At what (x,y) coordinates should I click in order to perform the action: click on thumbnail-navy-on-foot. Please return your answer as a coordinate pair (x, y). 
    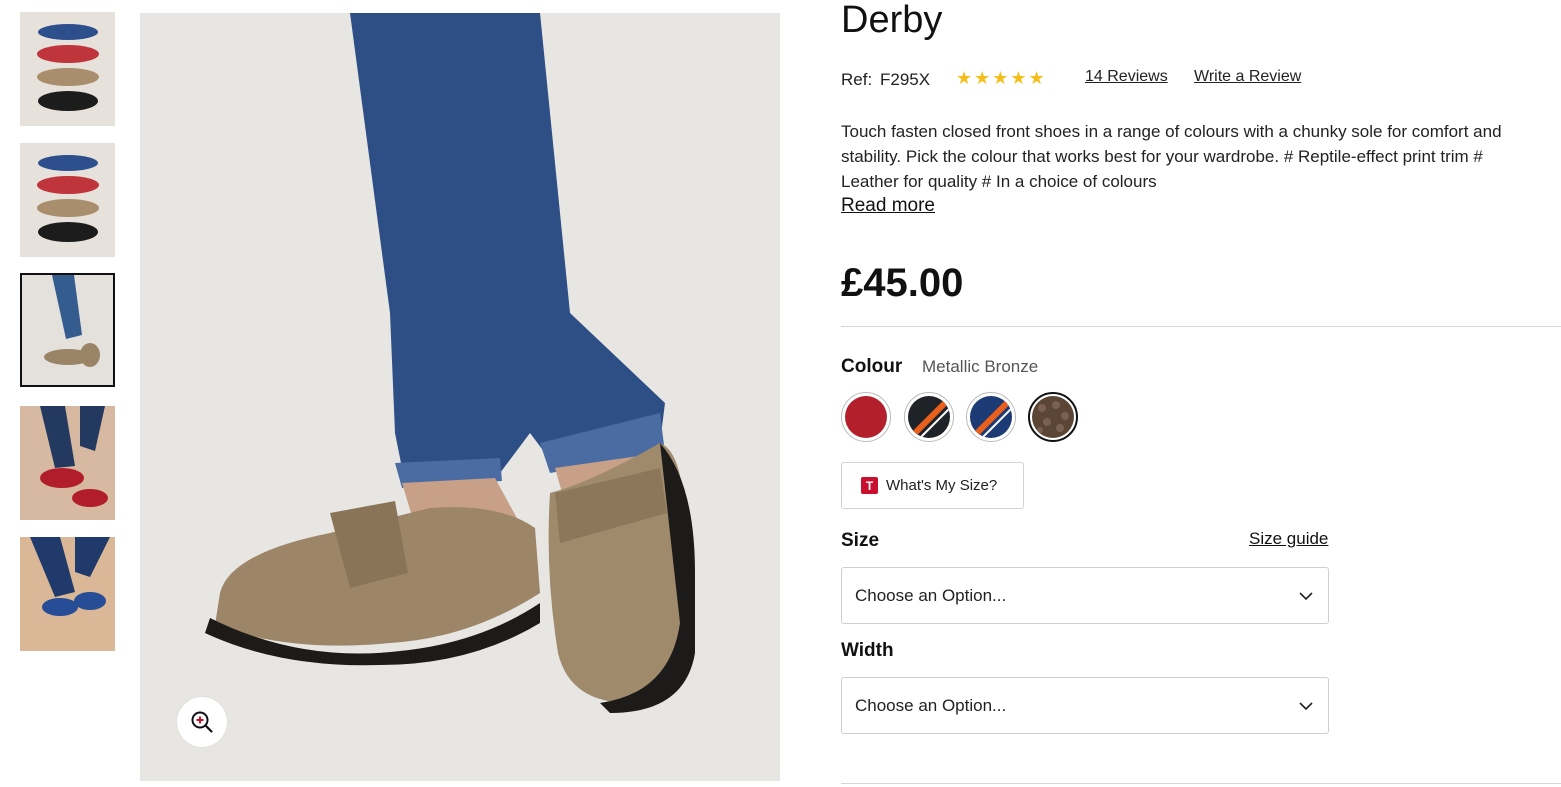
    Looking at the image, I should click on (67, 594).